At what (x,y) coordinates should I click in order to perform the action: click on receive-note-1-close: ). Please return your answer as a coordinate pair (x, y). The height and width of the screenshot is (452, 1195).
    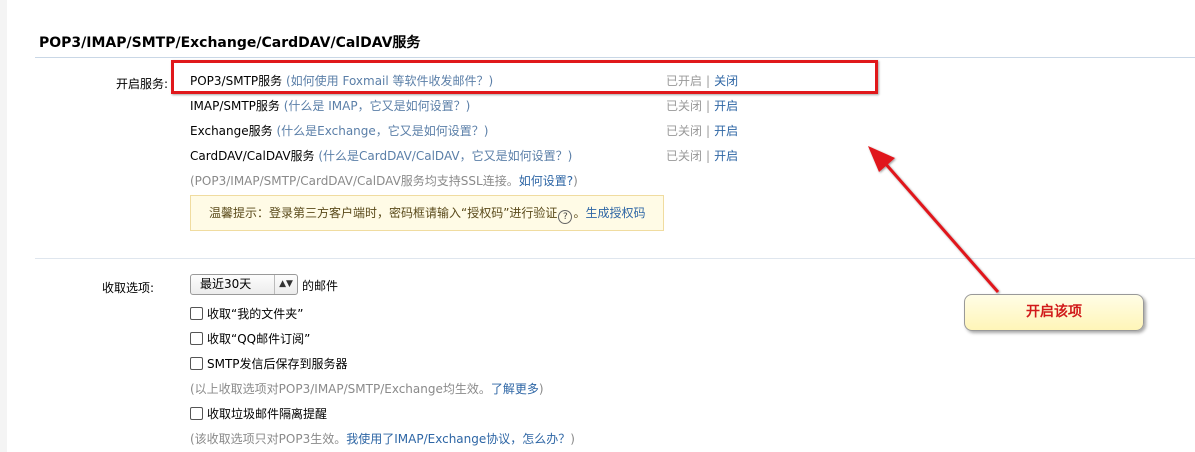
    Looking at the image, I should click on (541, 389).